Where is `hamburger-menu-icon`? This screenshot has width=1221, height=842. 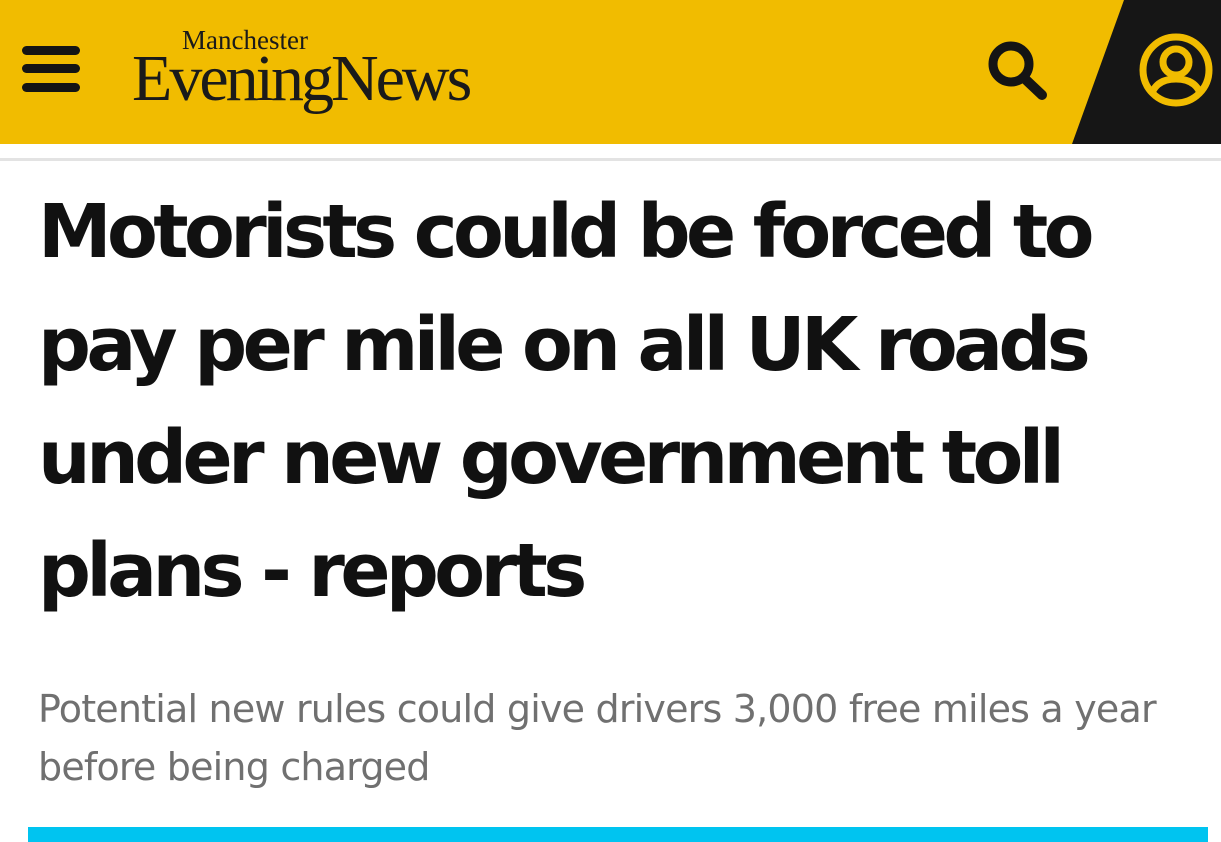 hamburger-menu-icon is located at coordinates (51, 69).